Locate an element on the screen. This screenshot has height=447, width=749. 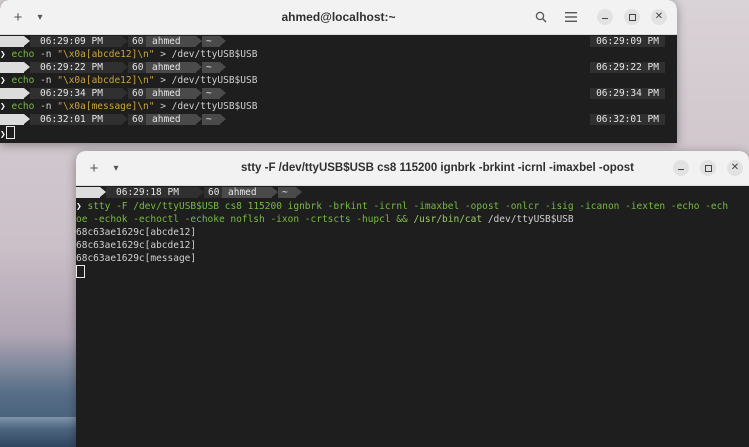
search-button is located at coordinates (541, 17).